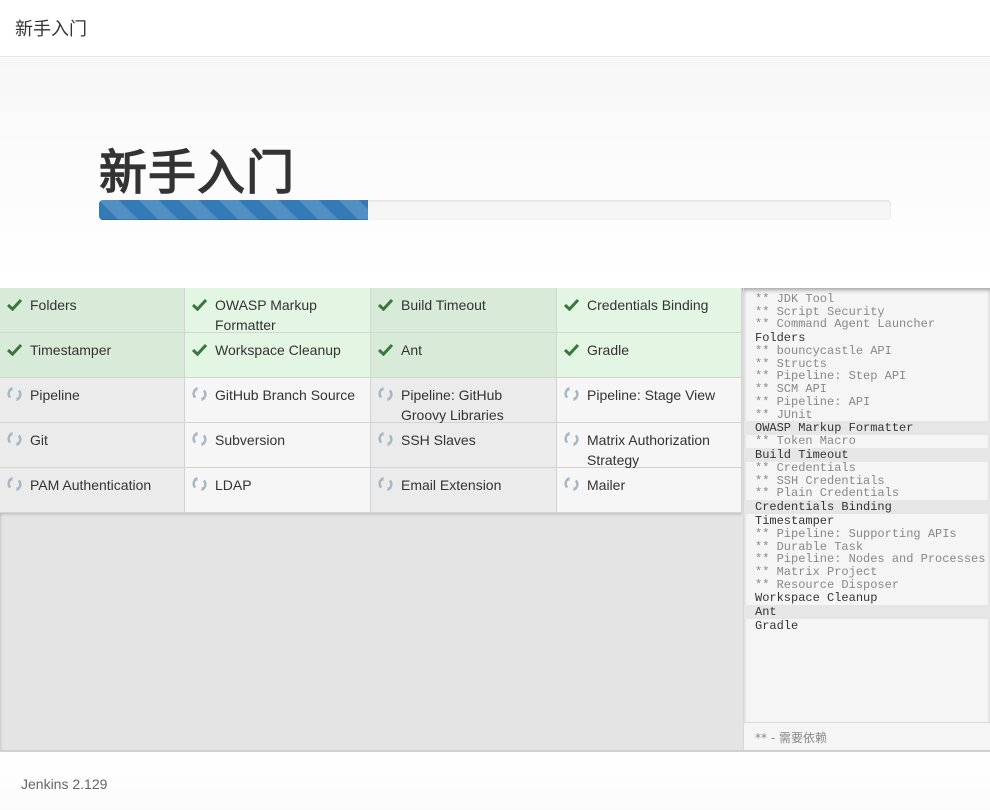 Image resolution: width=990 pixels, height=810 pixels. I want to click on plugin-item: Pipeline: GitHub Groovy Libraries, so click(464, 400).